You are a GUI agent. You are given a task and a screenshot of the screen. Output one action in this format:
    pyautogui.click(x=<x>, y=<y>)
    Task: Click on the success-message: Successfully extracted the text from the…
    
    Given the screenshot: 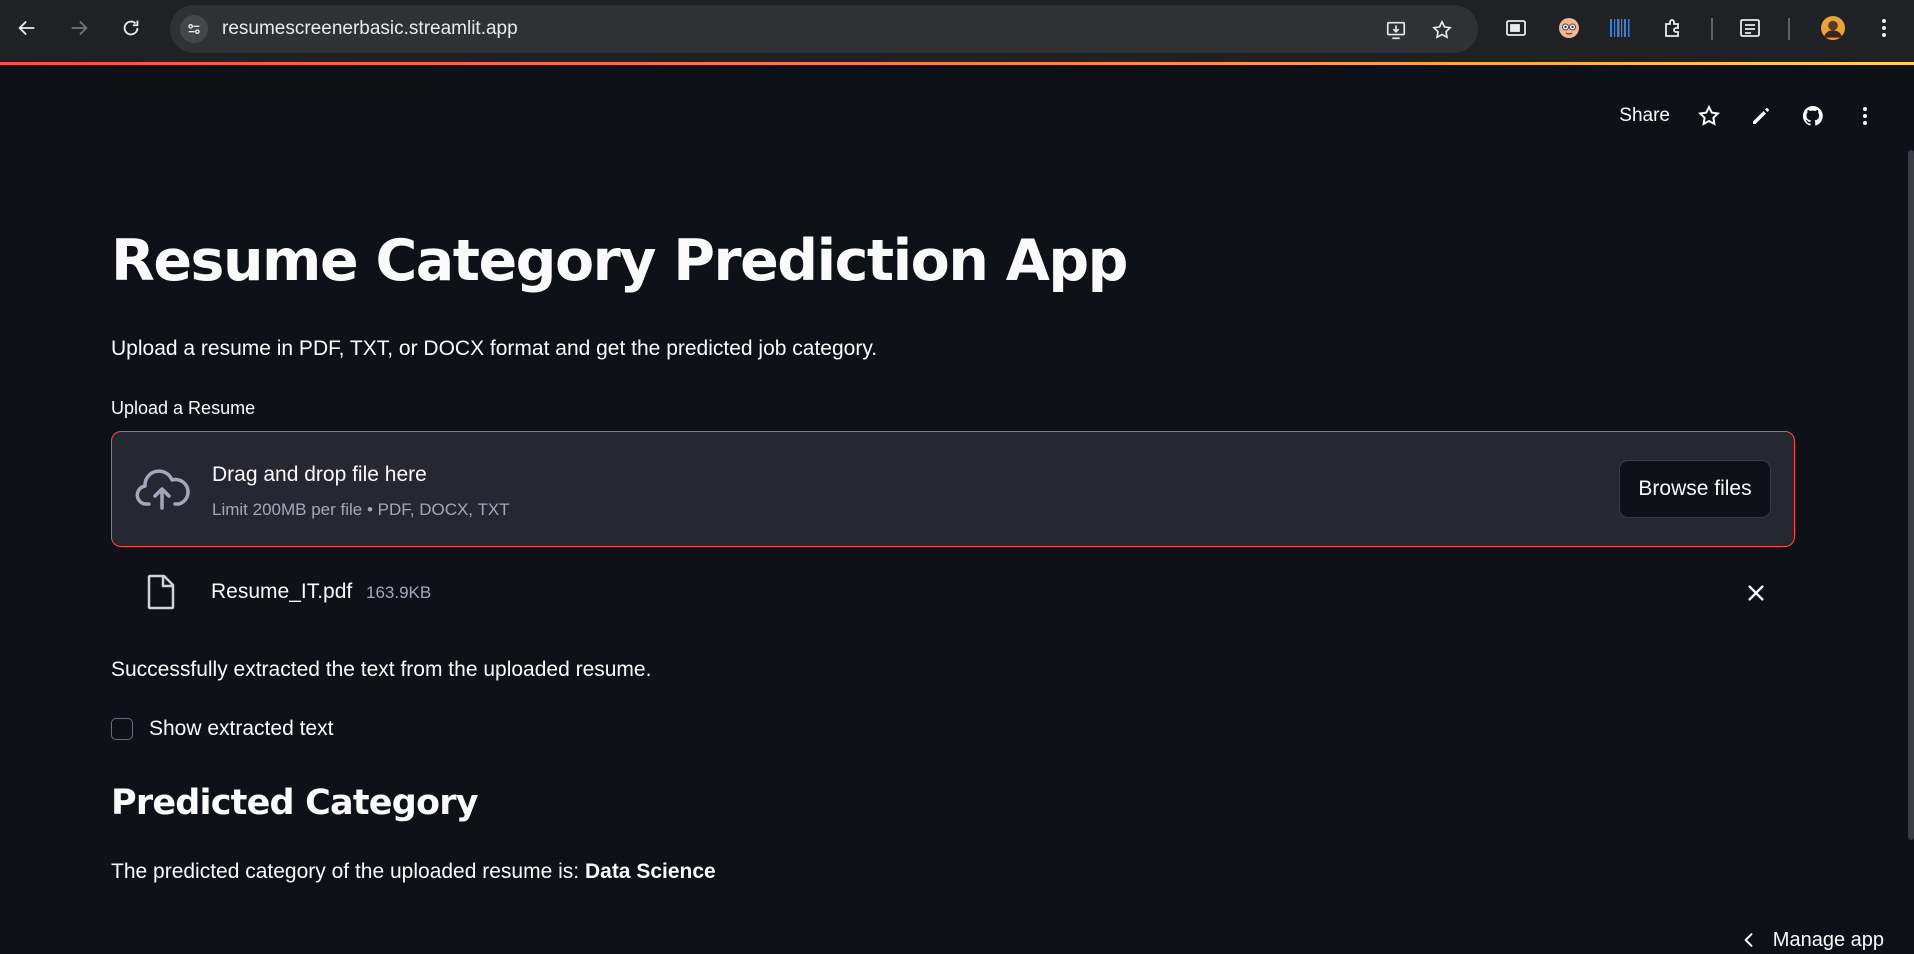 What is the action you would take?
    pyautogui.click(x=381, y=669)
    